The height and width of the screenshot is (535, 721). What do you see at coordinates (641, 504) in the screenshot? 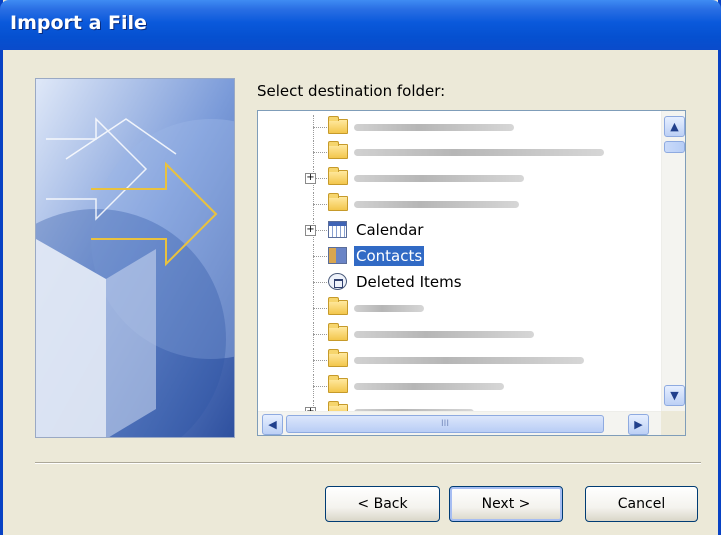
I see `cancel-button: Cancel` at bounding box center [641, 504].